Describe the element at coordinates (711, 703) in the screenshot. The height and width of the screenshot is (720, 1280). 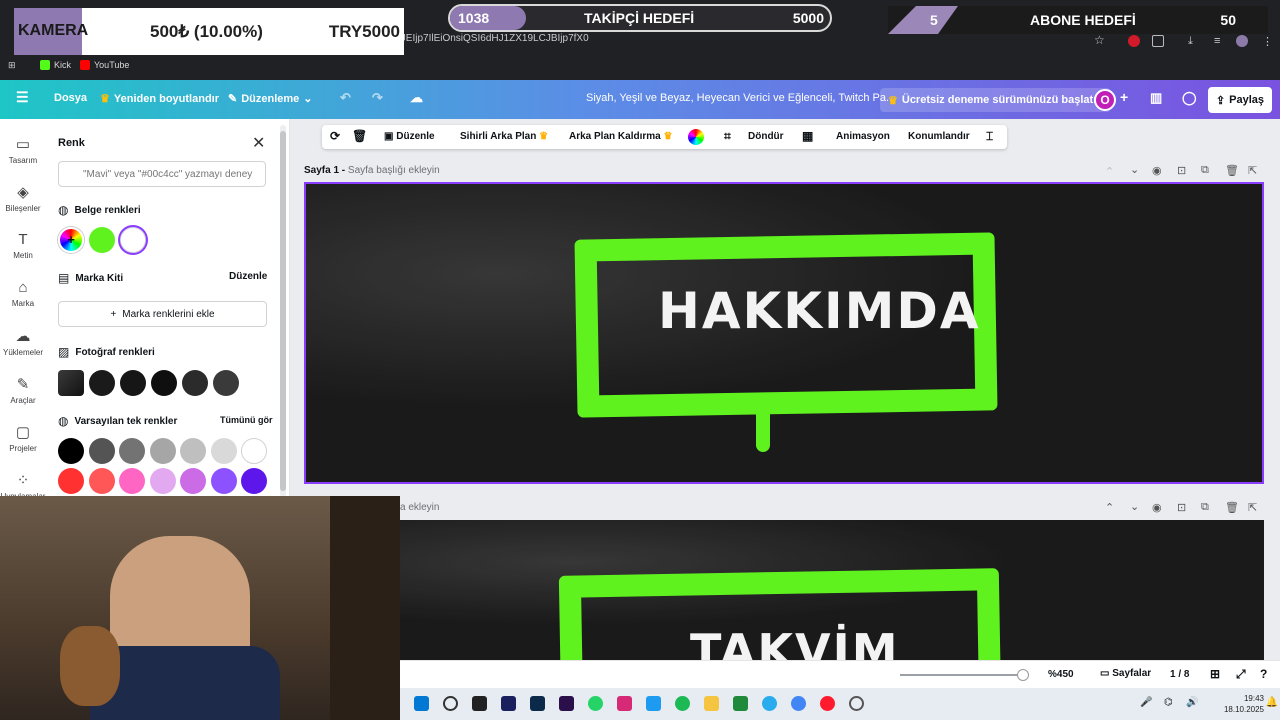
I see `file-explorer-icon` at that location.